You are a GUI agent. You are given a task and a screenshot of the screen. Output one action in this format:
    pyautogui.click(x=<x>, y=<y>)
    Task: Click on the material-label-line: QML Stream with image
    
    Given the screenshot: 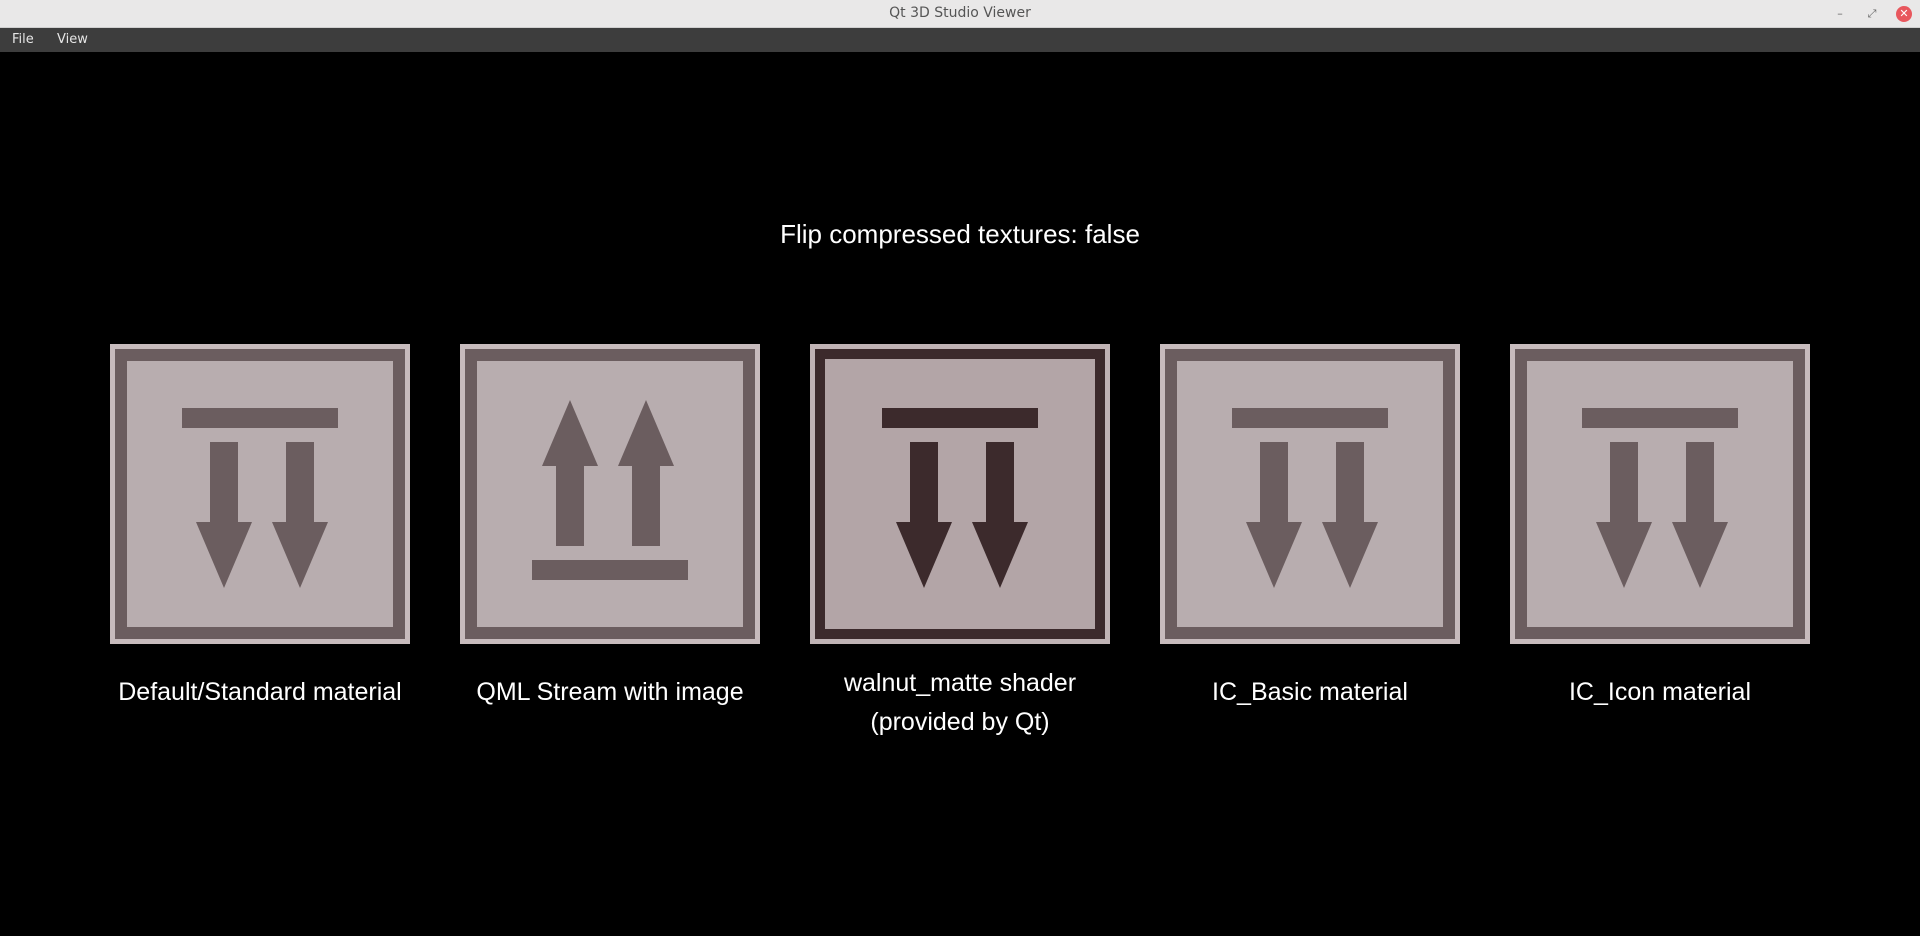 What is the action you would take?
    pyautogui.click(x=610, y=692)
    